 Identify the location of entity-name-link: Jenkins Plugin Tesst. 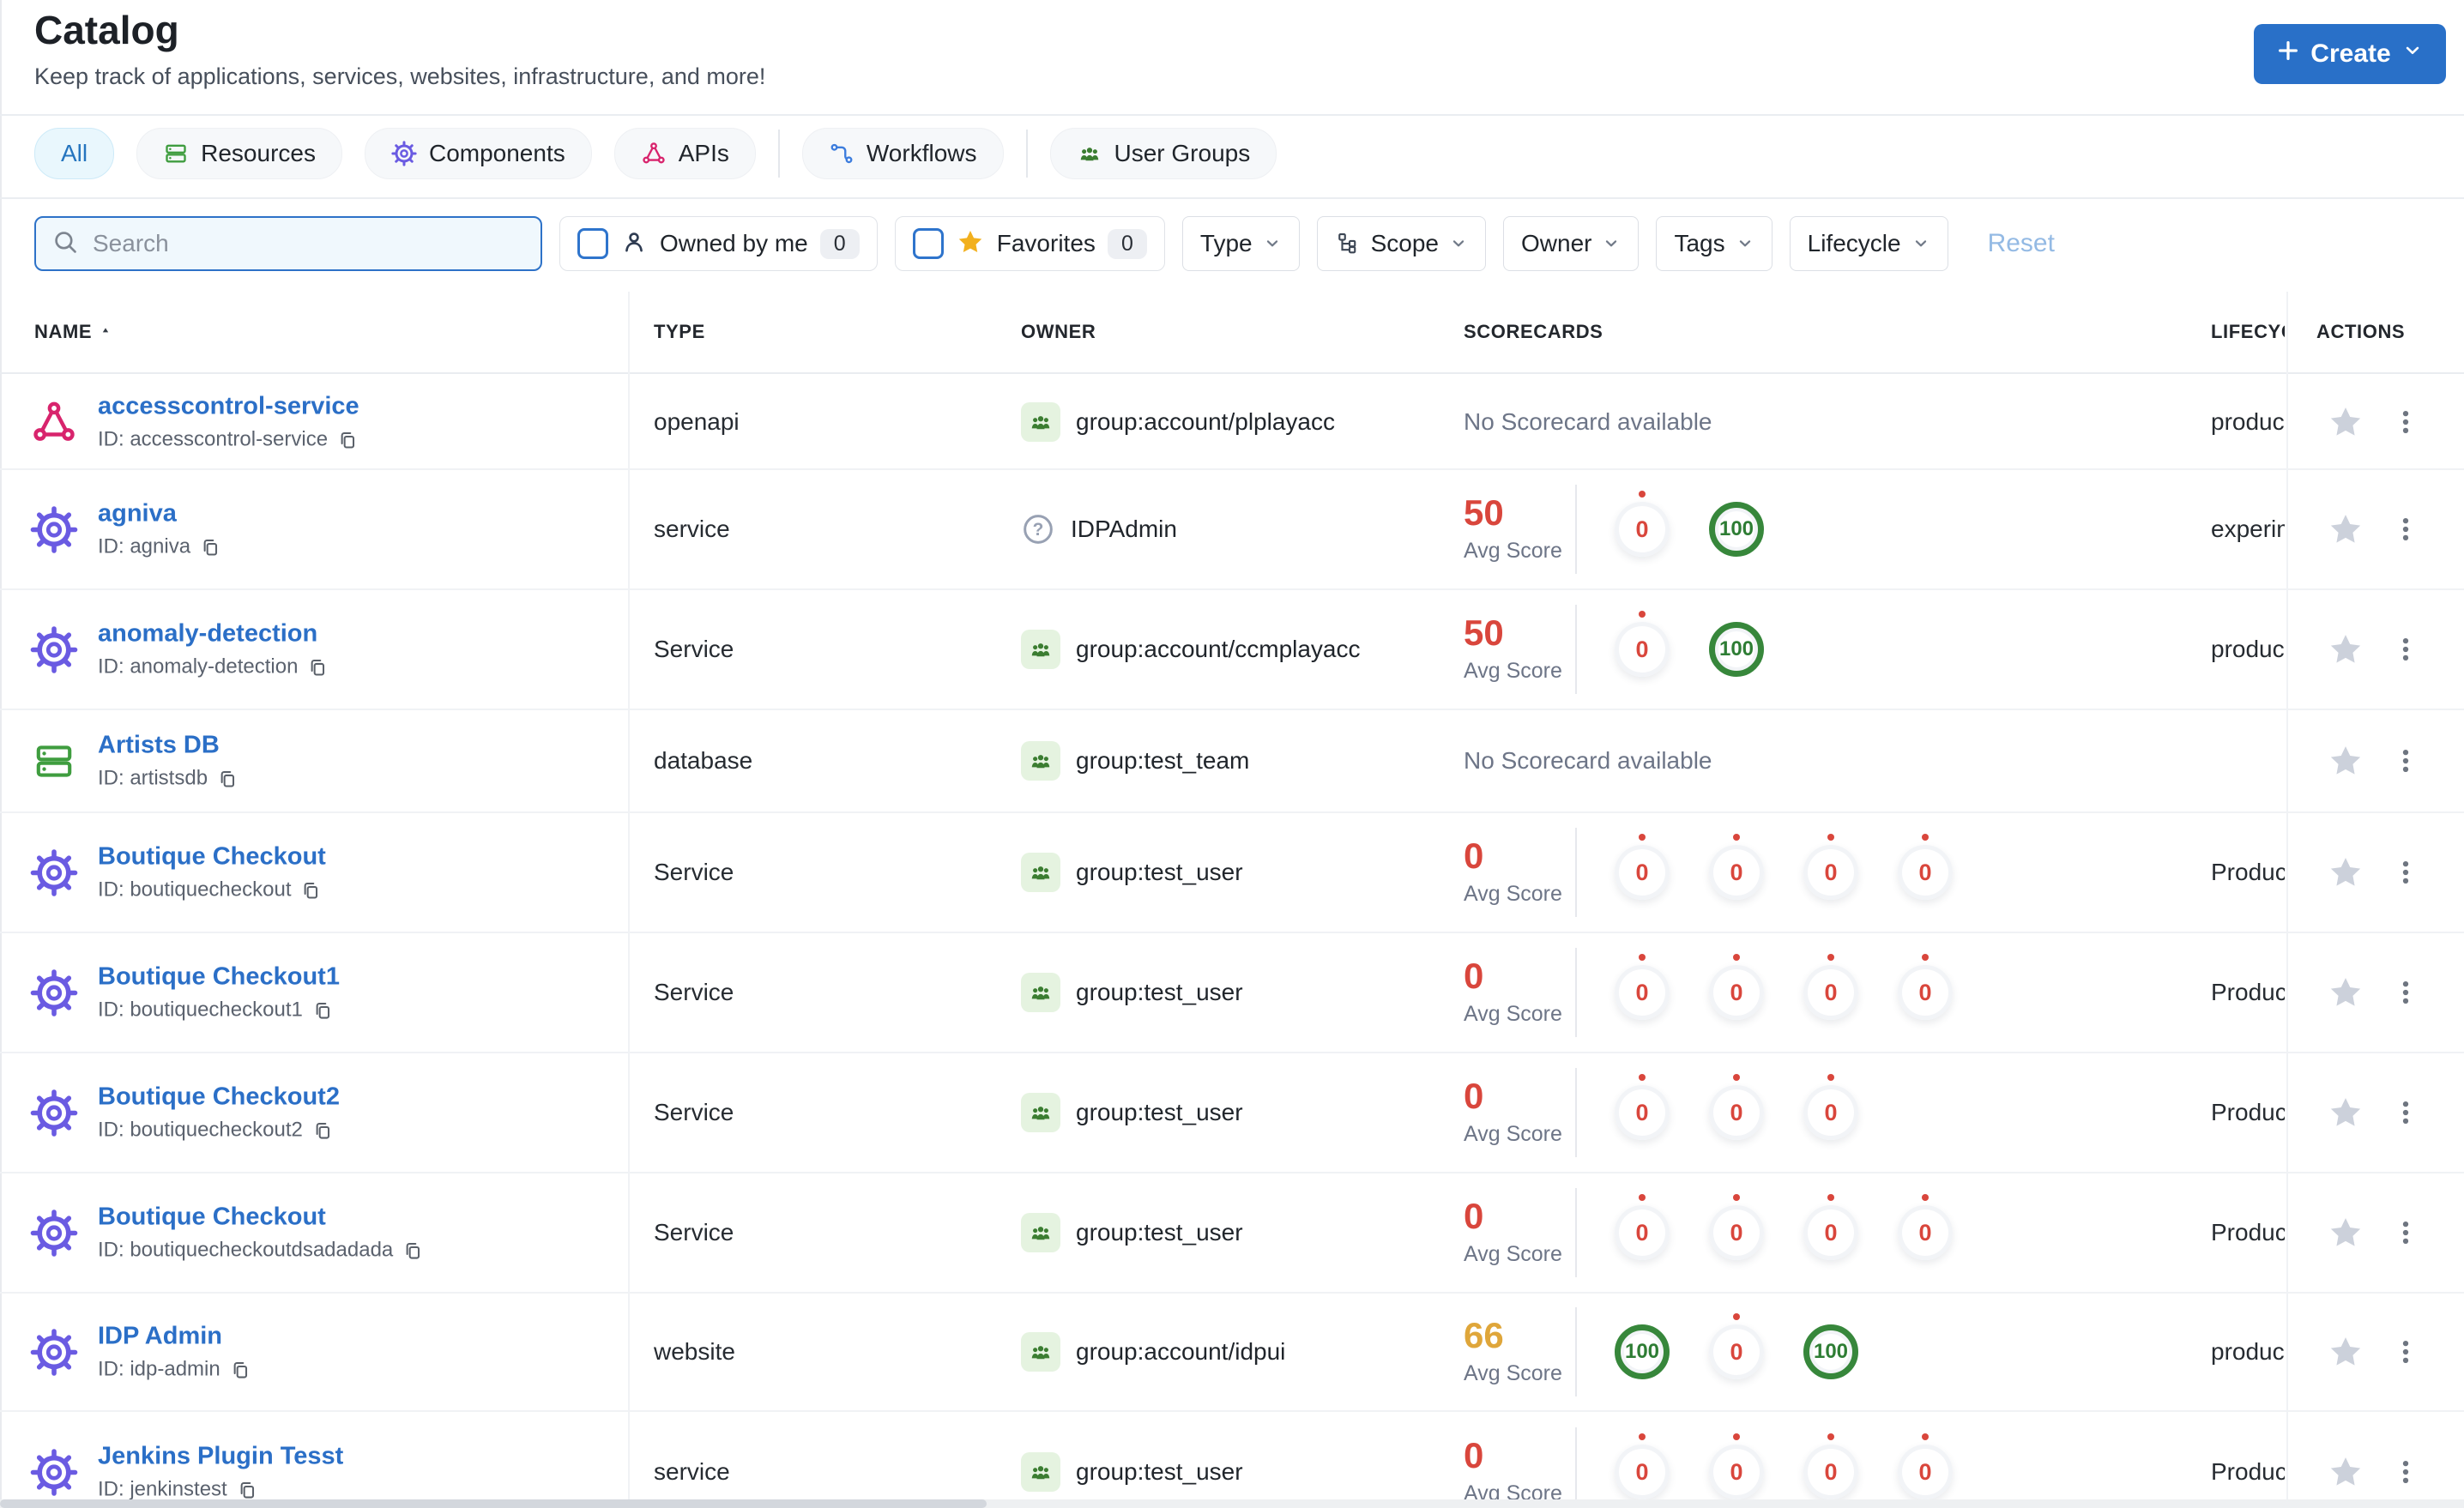
(220, 1456).